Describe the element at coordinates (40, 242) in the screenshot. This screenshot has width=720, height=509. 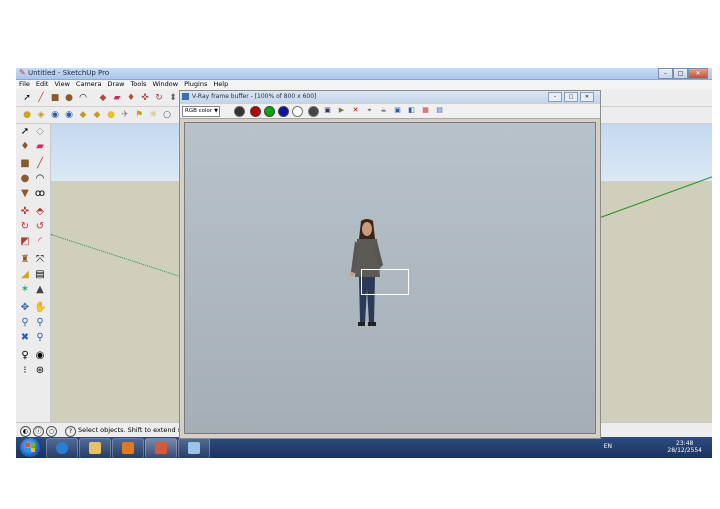
I see `offset-icon: ◜` at that location.